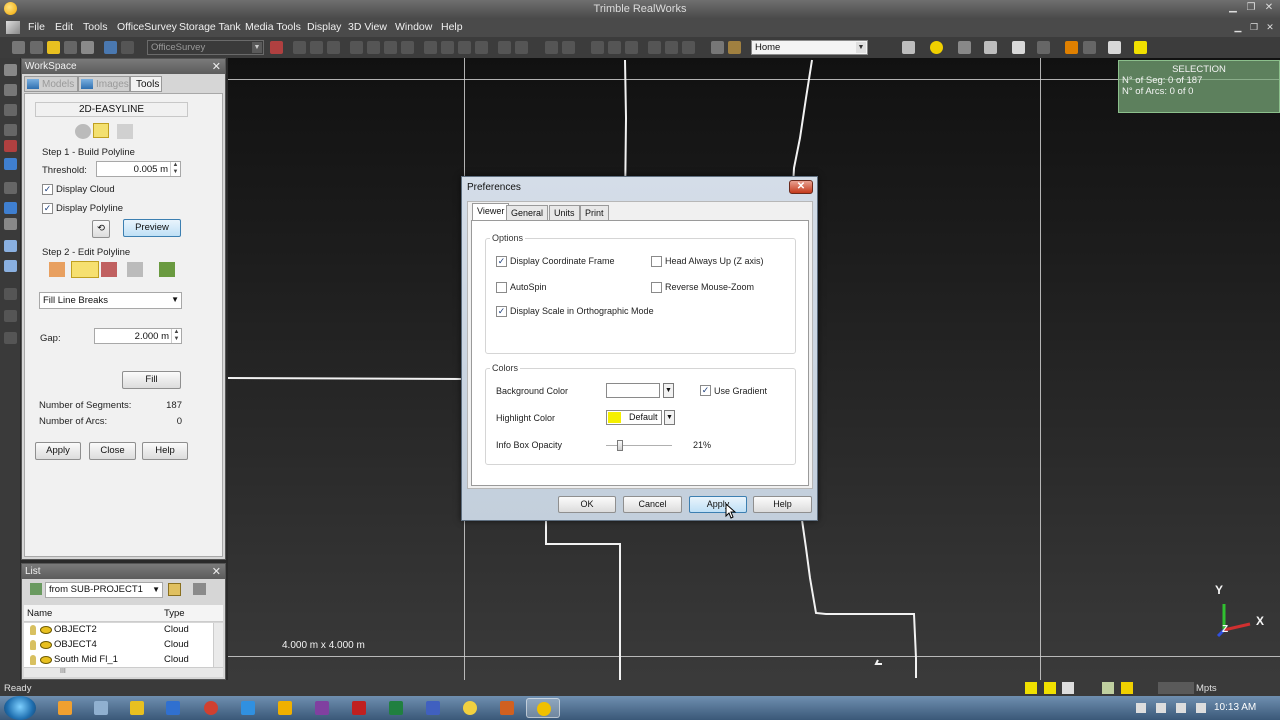 Image resolution: width=1280 pixels, height=720 pixels. Describe the element at coordinates (20, 708) in the screenshot. I see `start-button` at that location.